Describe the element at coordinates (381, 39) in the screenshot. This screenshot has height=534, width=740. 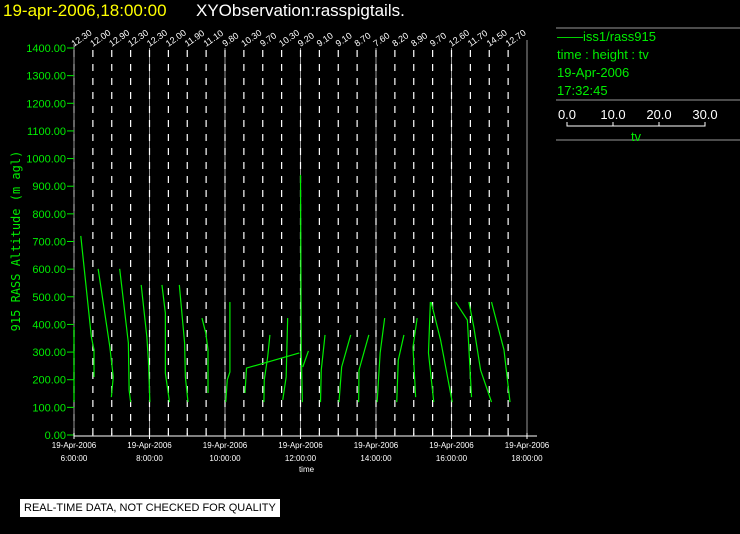
I see `profile-label: 7.60` at that location.